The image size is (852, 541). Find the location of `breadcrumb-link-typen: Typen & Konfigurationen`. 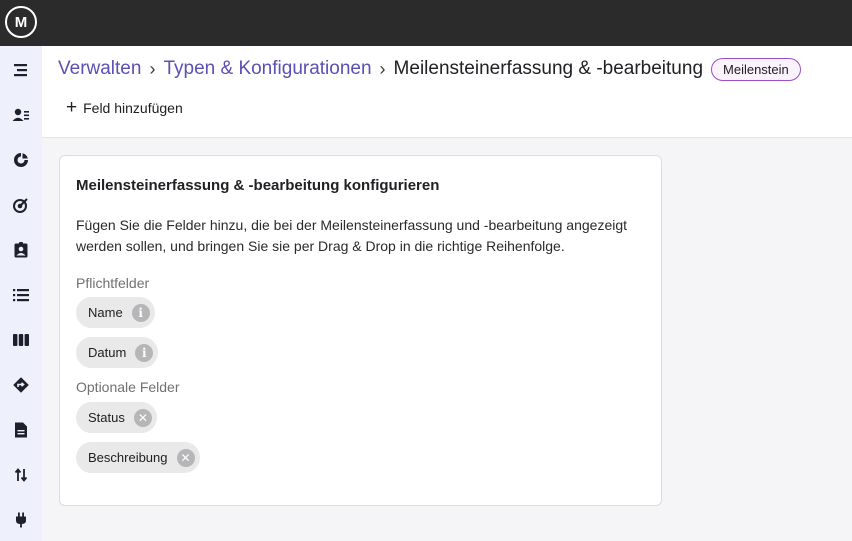

breadcrumb-link-typen: Typen & Konfigurationen is located at coordinates (267, 69).